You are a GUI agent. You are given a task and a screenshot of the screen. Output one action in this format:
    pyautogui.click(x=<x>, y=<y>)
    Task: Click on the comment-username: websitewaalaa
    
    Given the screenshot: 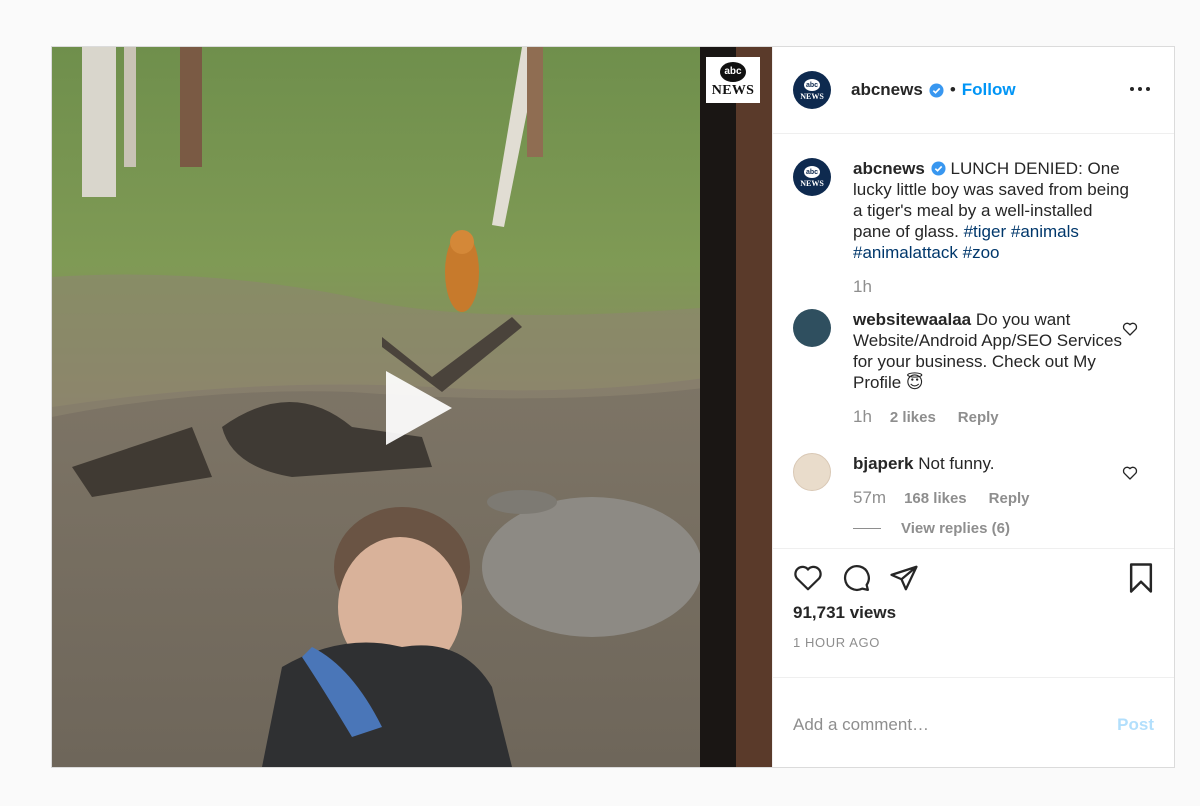 What is the action you would take?
    pyautogui.click(x=912, y=319)
    